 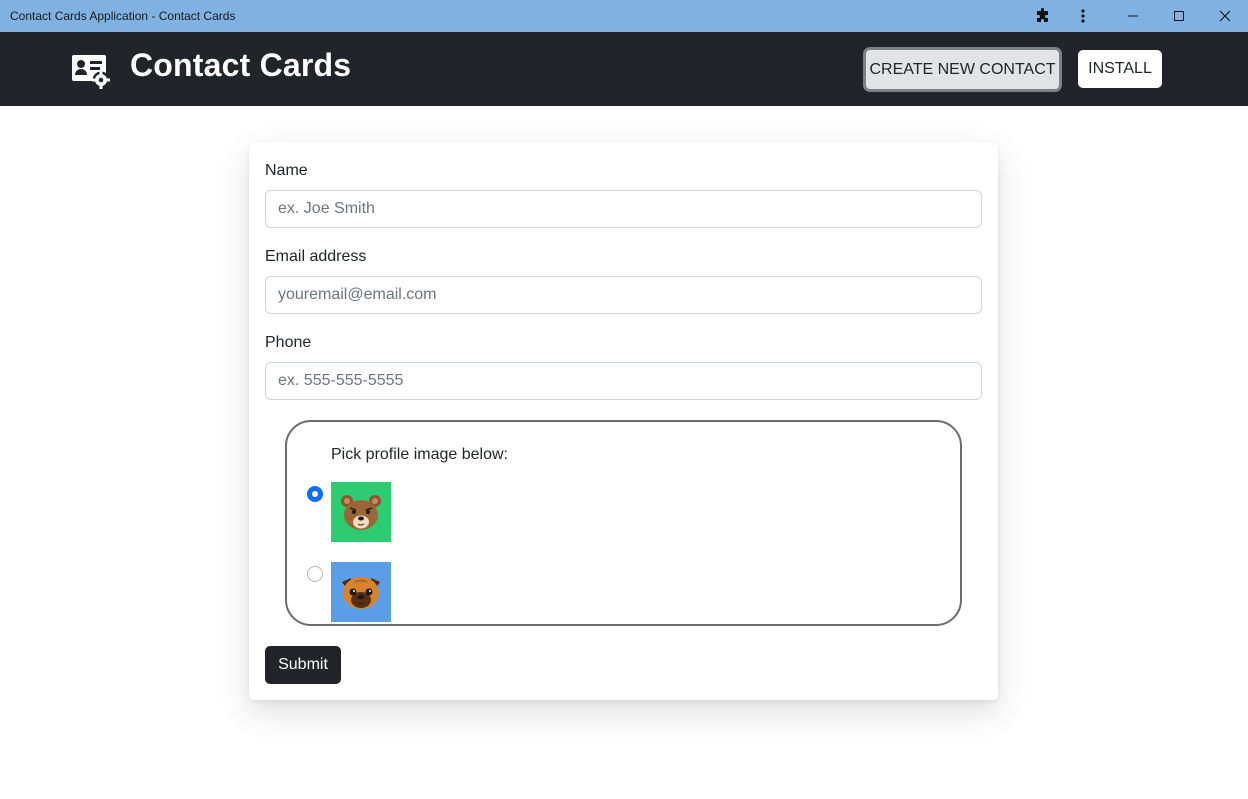 What do you see at coordinates (1133, 16) in the screenshot?
I see `minimize-icon` at bounding box center [1133, 16].